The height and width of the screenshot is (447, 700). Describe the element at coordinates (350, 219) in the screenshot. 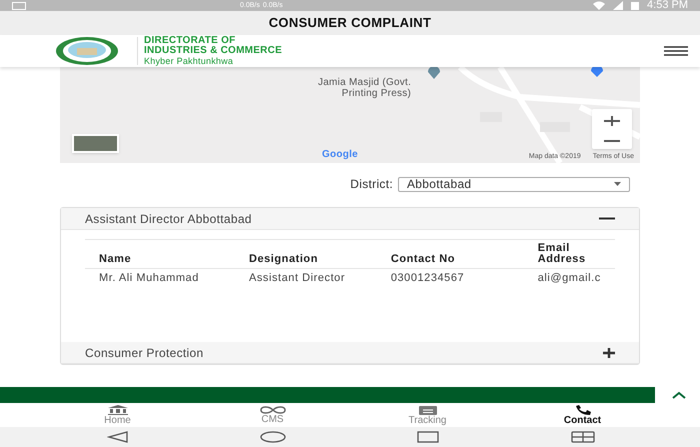

I see `panel-header: Assistant Director Abbottabad` at that location.